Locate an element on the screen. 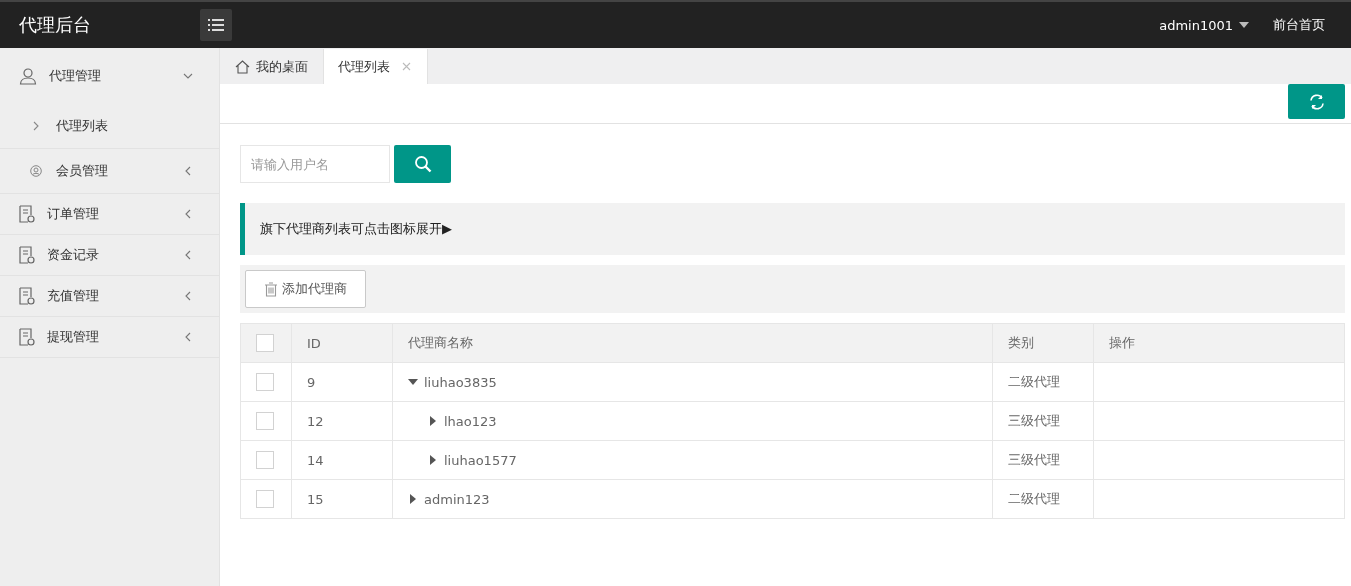 The image size is (1351, 586). agent-name: lhao123 is located at coordinates (470, 421).